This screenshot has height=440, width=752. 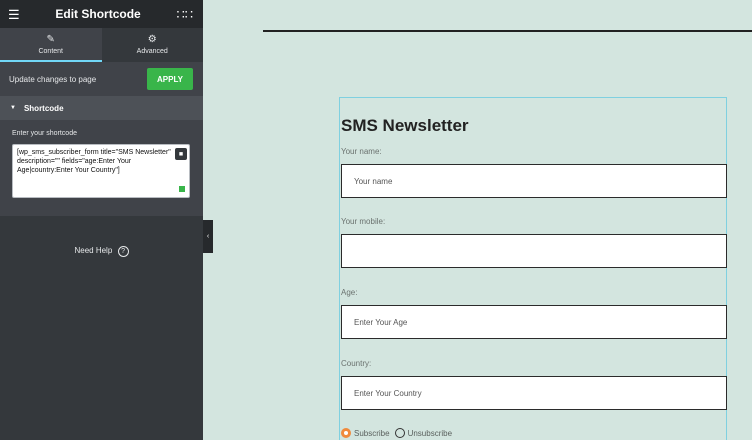 I want to click on apps-grid-icon: ∷∷, so click(x=184, y=14).